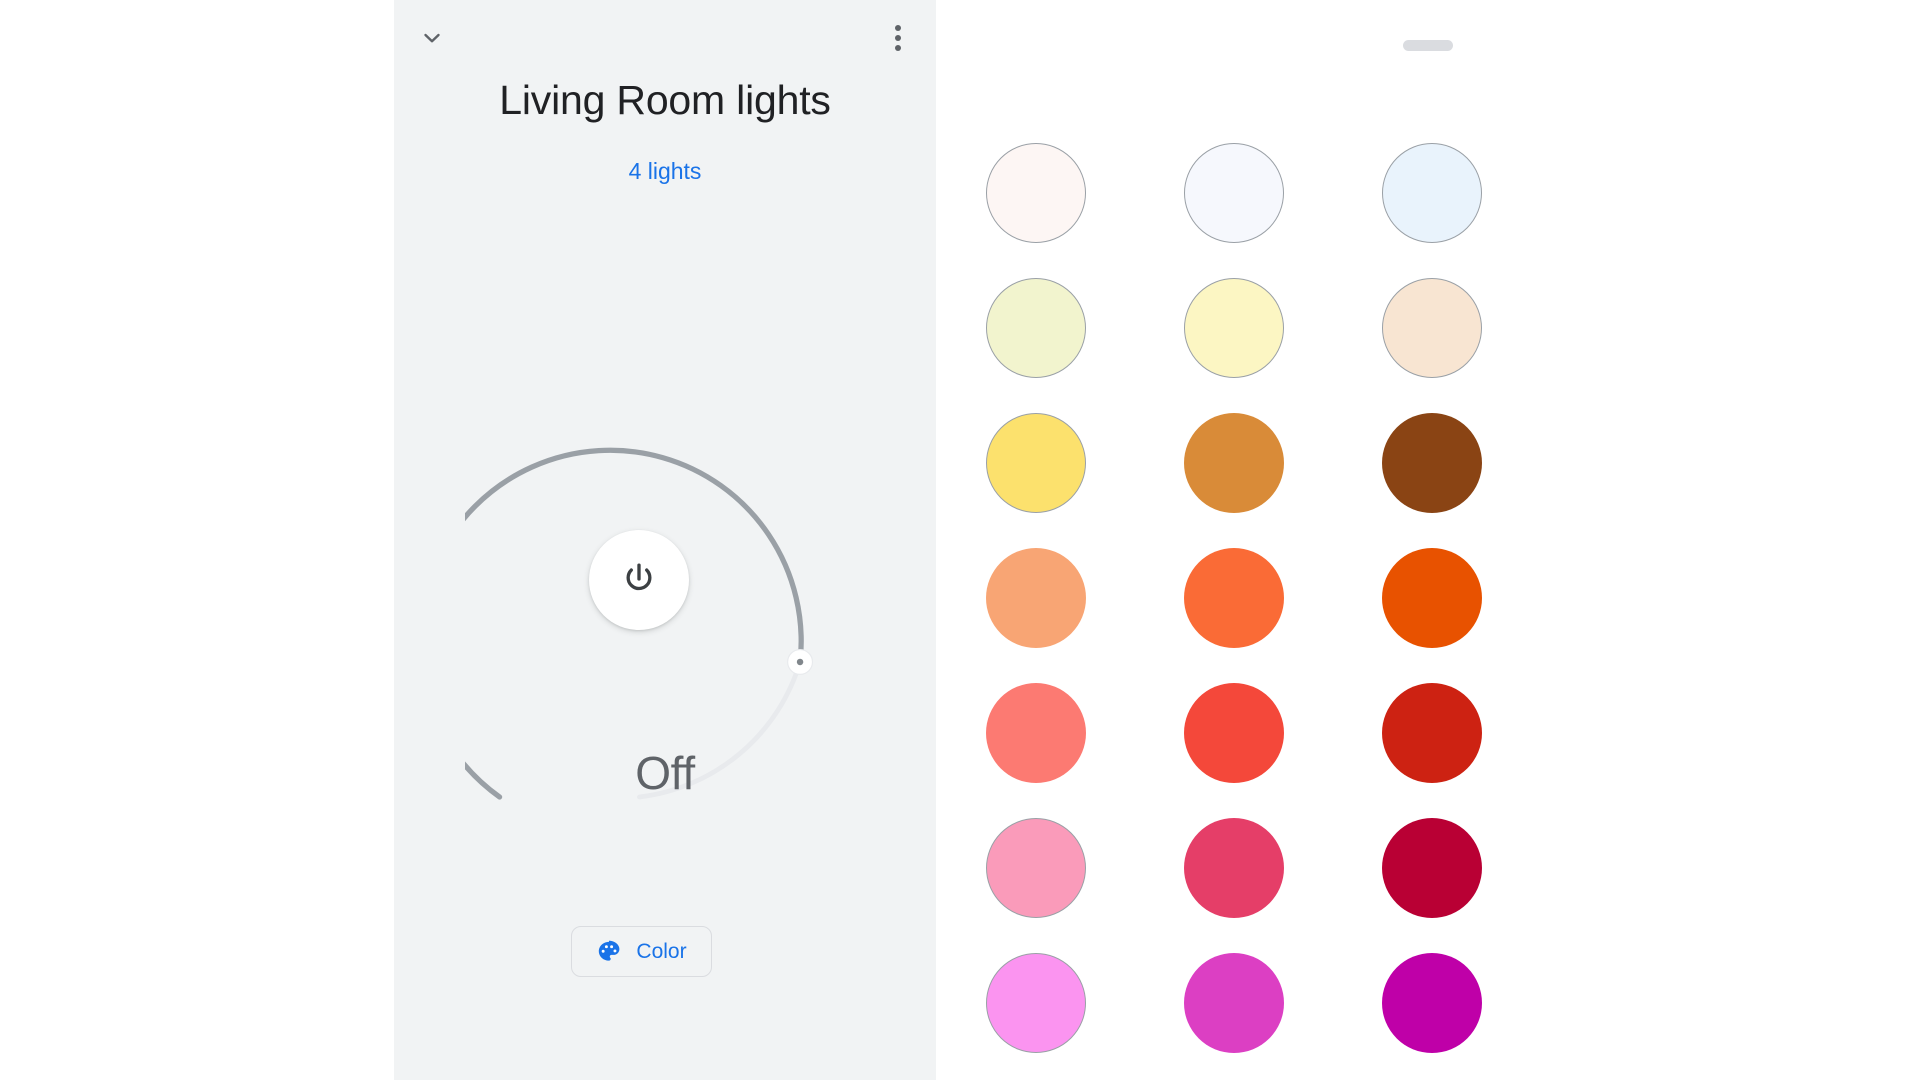 This screenshot has height=1080, width=1920. I want to click on page-title: Living Room lights, so click(665, 100).